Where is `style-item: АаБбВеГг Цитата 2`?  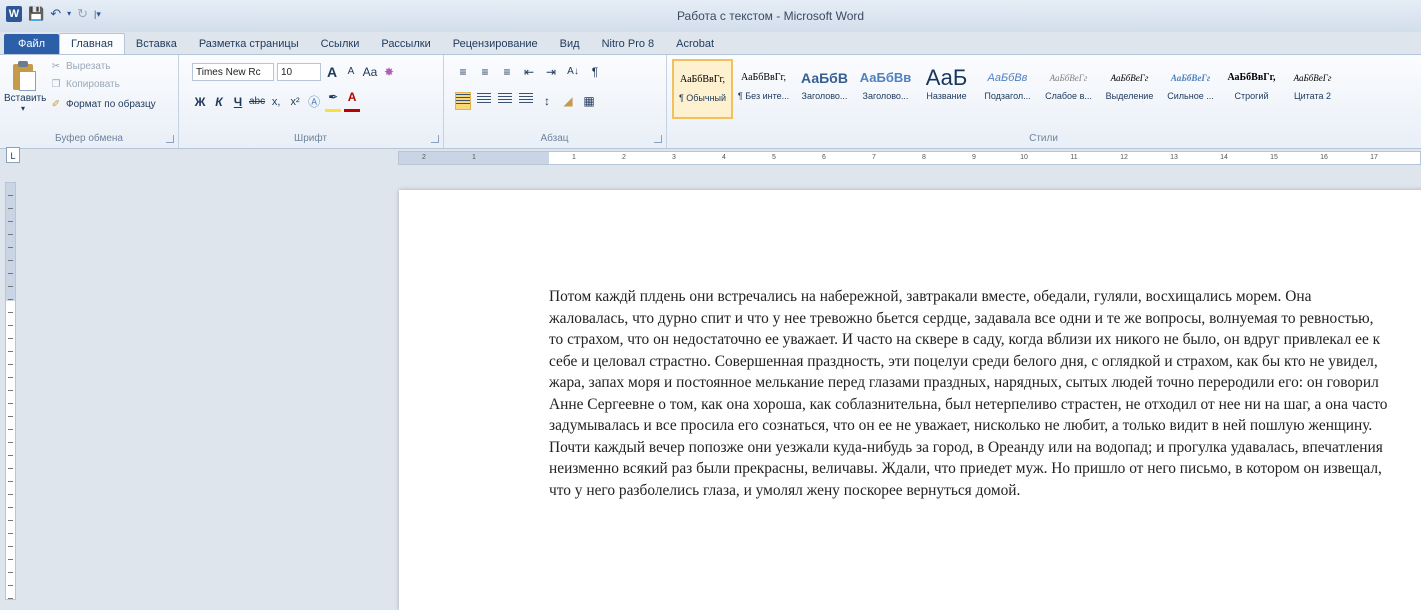 style-item: АаБбВеГг Цитата 2 is located at coordinates (1312, 89).